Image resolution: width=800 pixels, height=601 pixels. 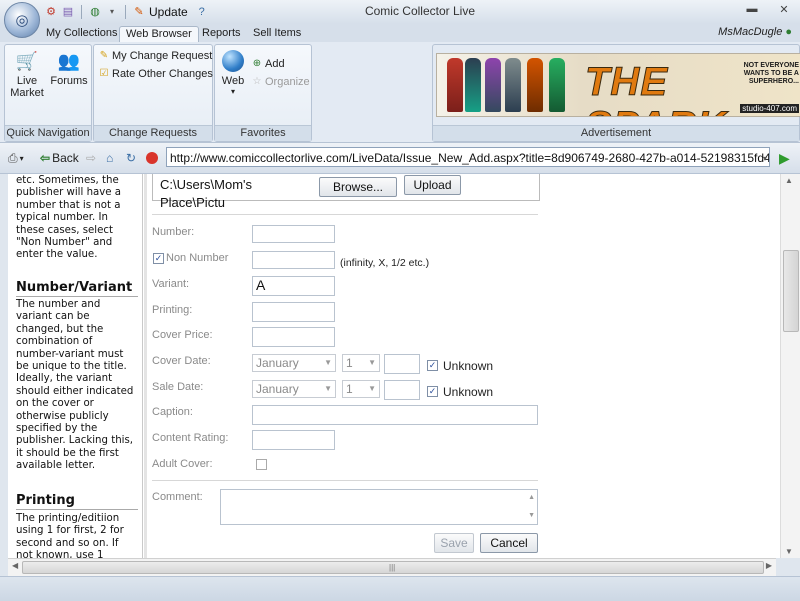 I want to click on comment-textarea: ▲ ▼, so click(x=379, y=507).